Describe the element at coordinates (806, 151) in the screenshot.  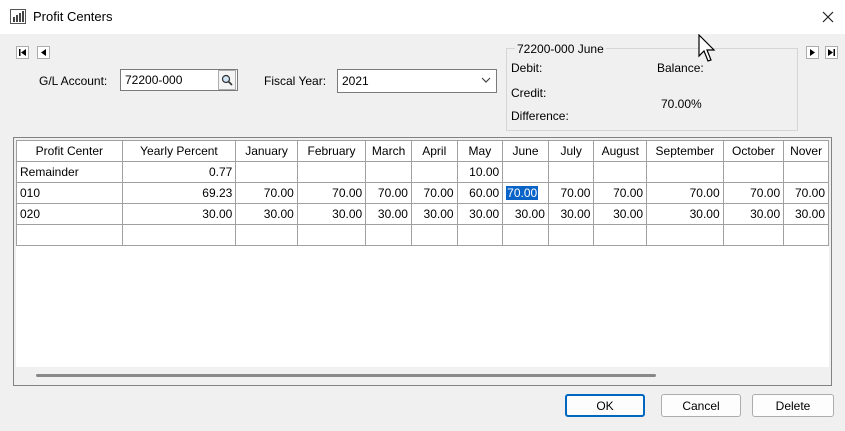
I see `column-header: Nover` at that location.